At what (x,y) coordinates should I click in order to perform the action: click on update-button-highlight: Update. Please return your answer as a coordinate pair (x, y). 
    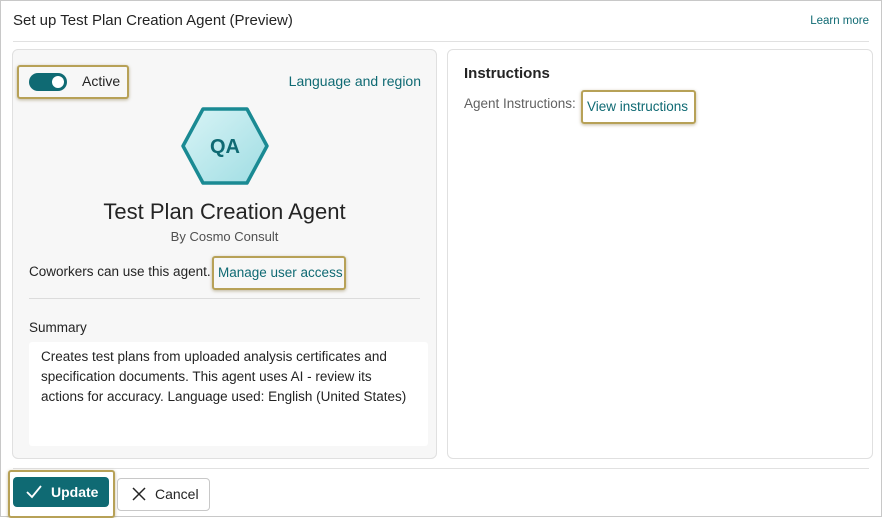
    Looking at the image, I should click on (61, 494).